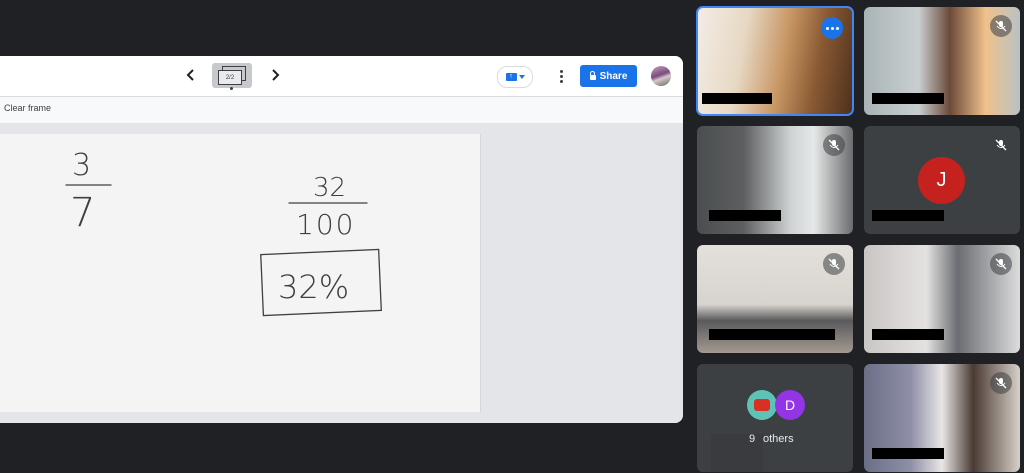 The height and width of the screenshot is (473, 1024). I want to click on present-screen-icon: ↑, so click(511, 77).